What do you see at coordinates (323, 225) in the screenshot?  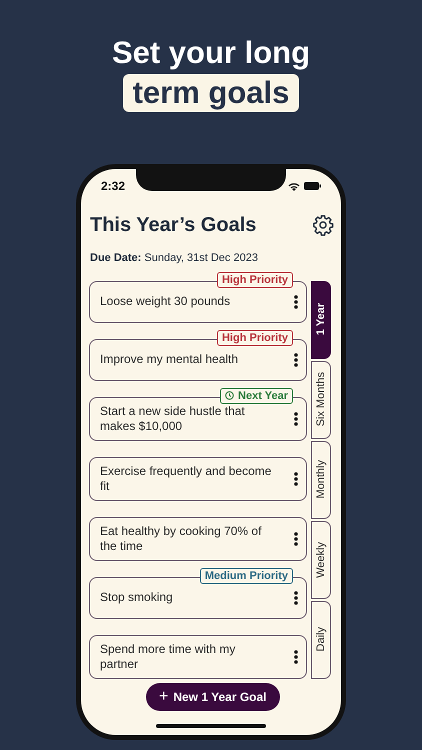 I see `settings-icon` at bounding box center [323, 225].